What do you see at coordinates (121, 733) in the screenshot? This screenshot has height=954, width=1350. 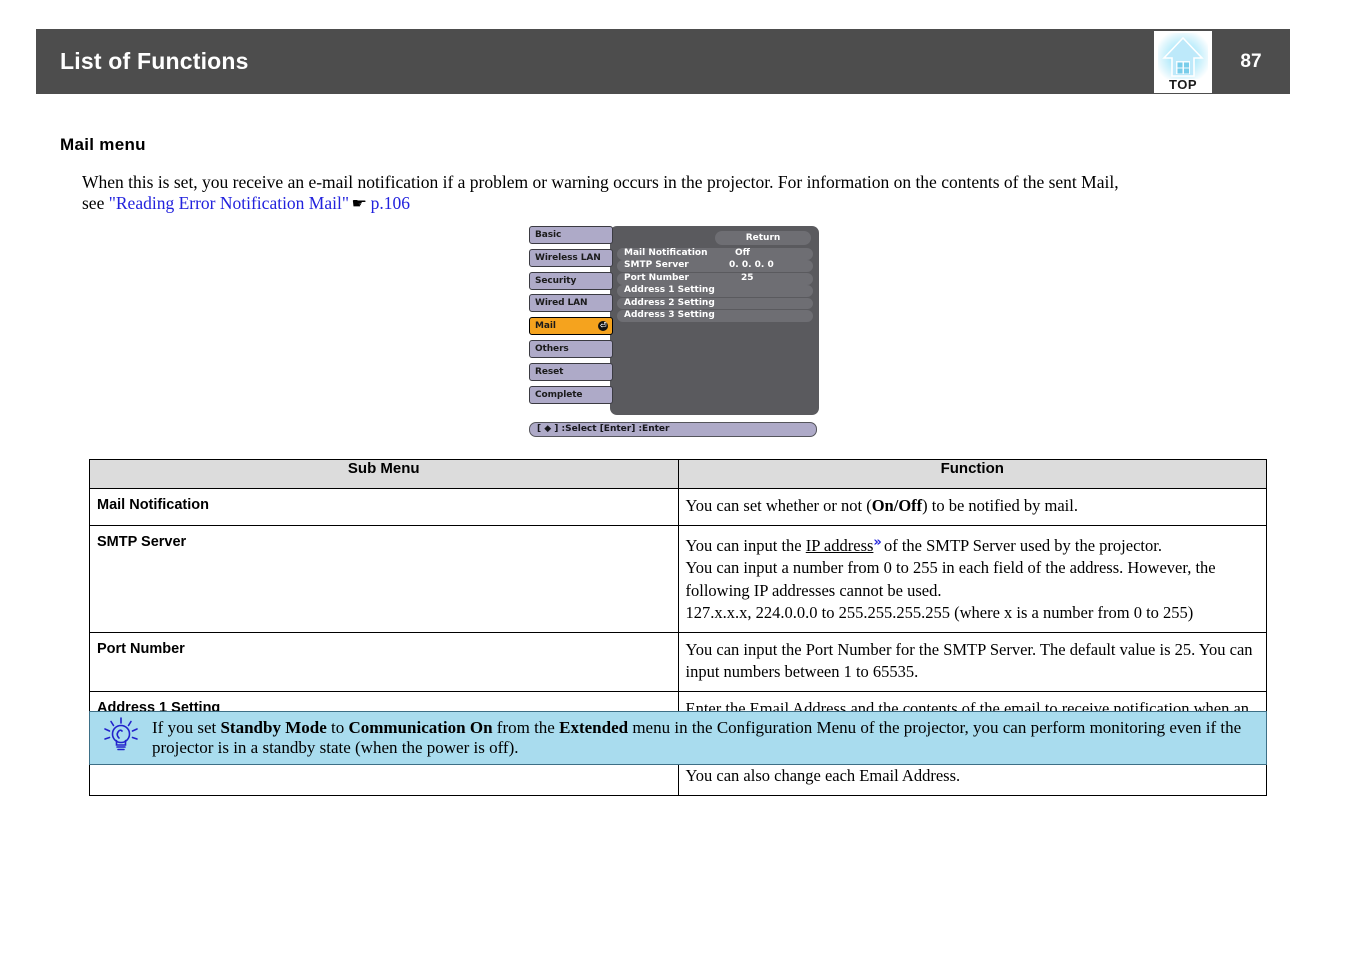 I see `lightbulb-icon` at bounding box center [121, 733].